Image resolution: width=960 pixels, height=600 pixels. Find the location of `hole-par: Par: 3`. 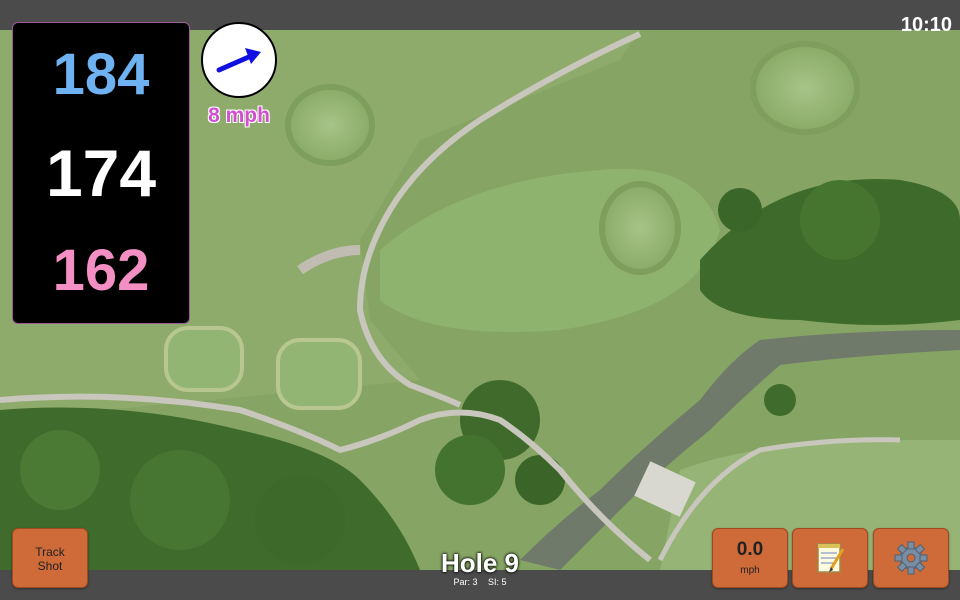

hole-par: Par: 3 is located at coordinates (465, 582).